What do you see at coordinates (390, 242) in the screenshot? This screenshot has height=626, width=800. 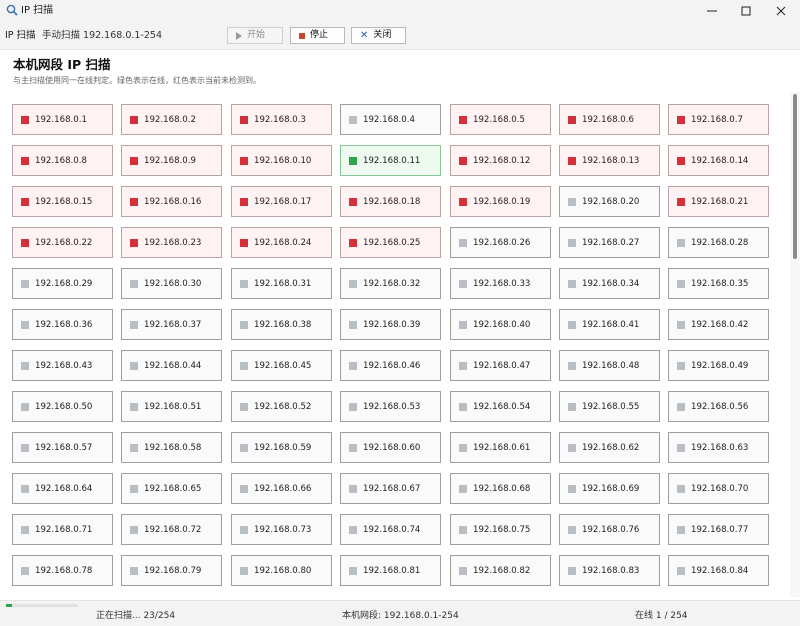 I see `ip-cell: 192.168.0.25` at bounding box center [390, 242].